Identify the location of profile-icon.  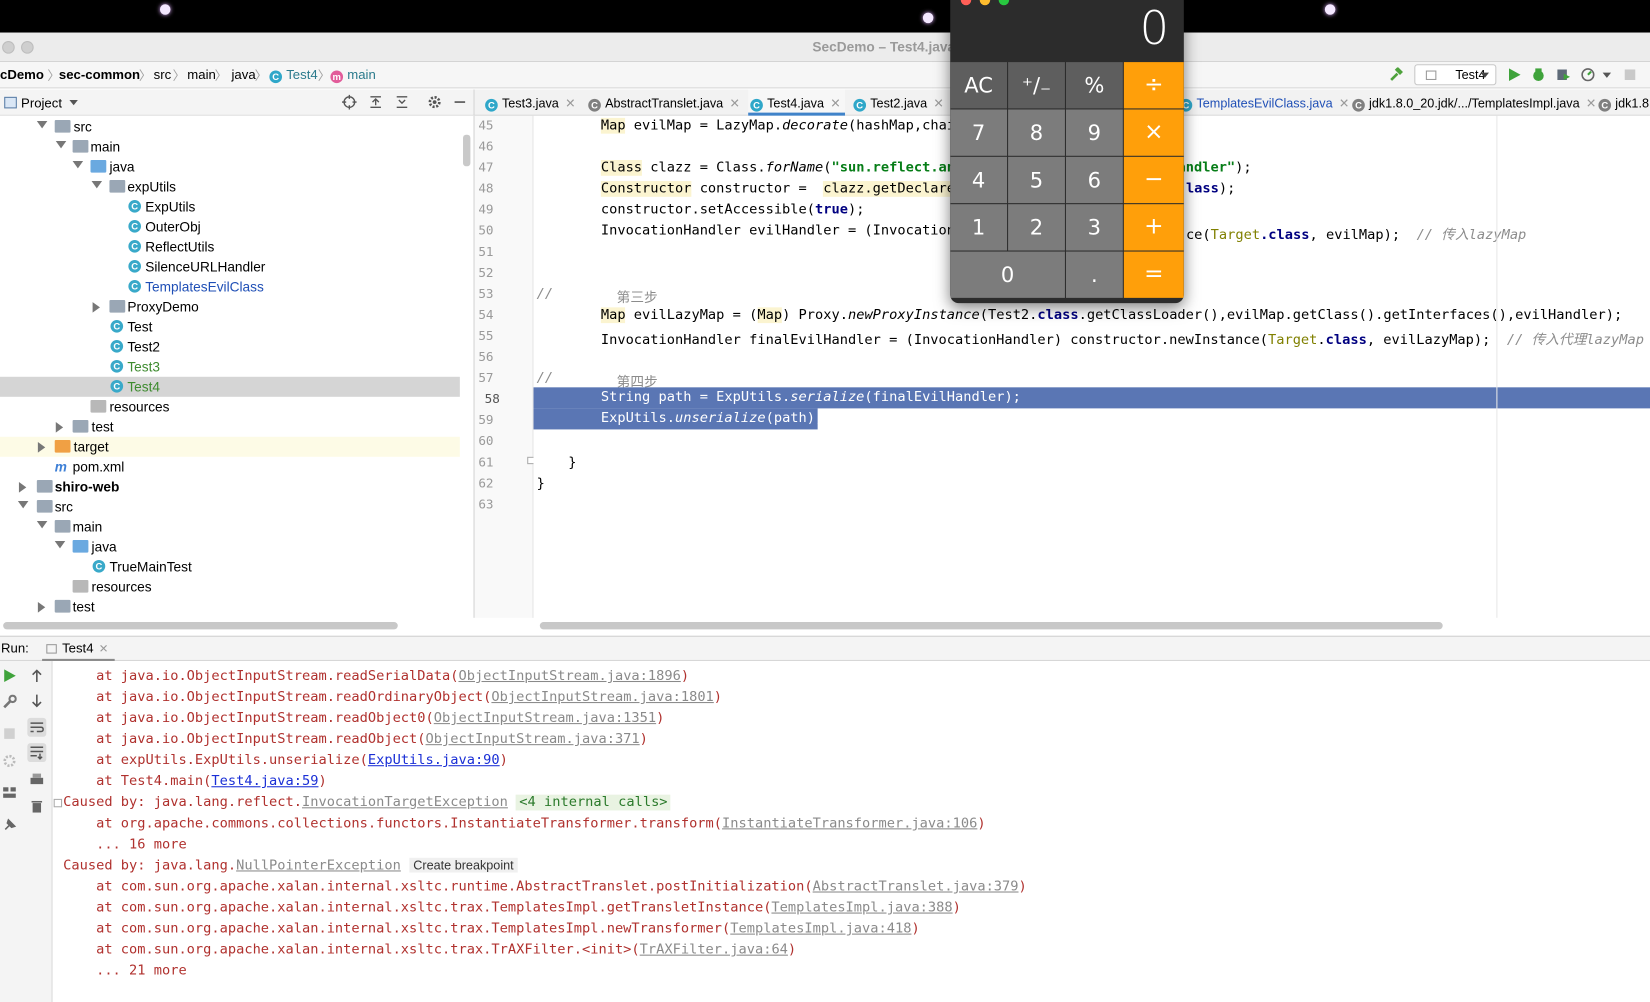
(1588, 74).